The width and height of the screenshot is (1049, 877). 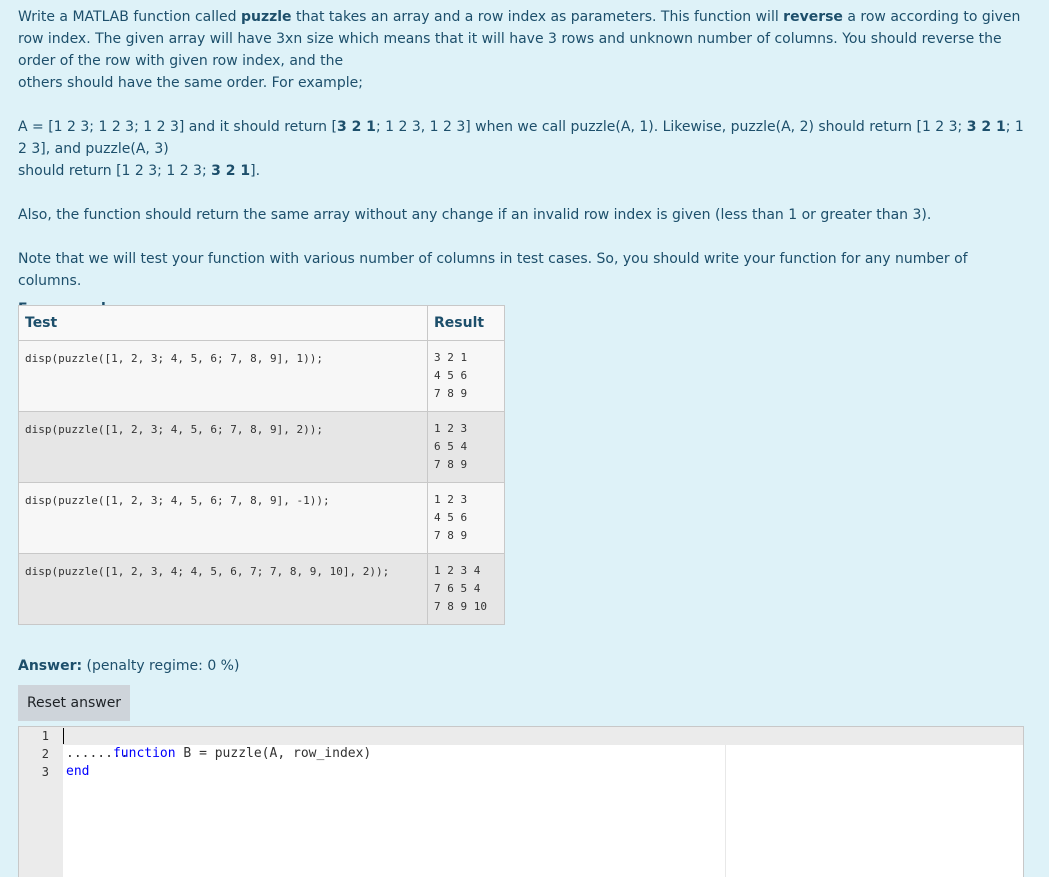 What do you see at coordinates (451, 517) in the screenshot?
I see `test-result: 1 2 3 4 5 6 7 8 9` at bounding box center [451, 517].